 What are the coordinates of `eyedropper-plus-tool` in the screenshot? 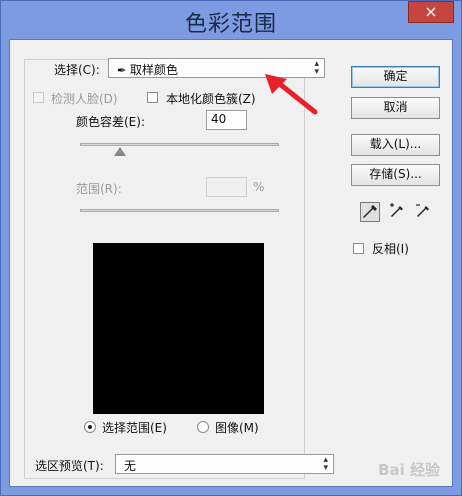 It's located at (397, 212).